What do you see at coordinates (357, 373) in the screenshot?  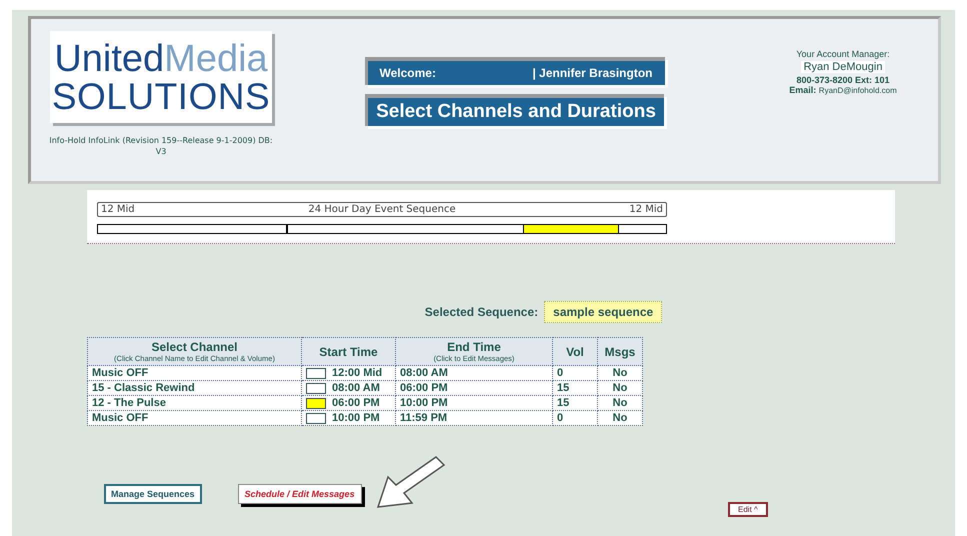 I see `start-time: 12:00 Mid` at bounding box center [357, 373].